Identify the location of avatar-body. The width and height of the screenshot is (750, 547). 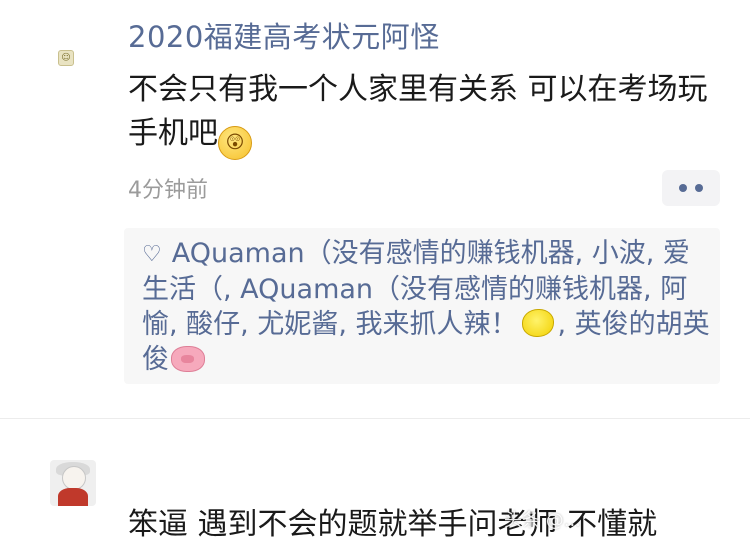
(73, 497).